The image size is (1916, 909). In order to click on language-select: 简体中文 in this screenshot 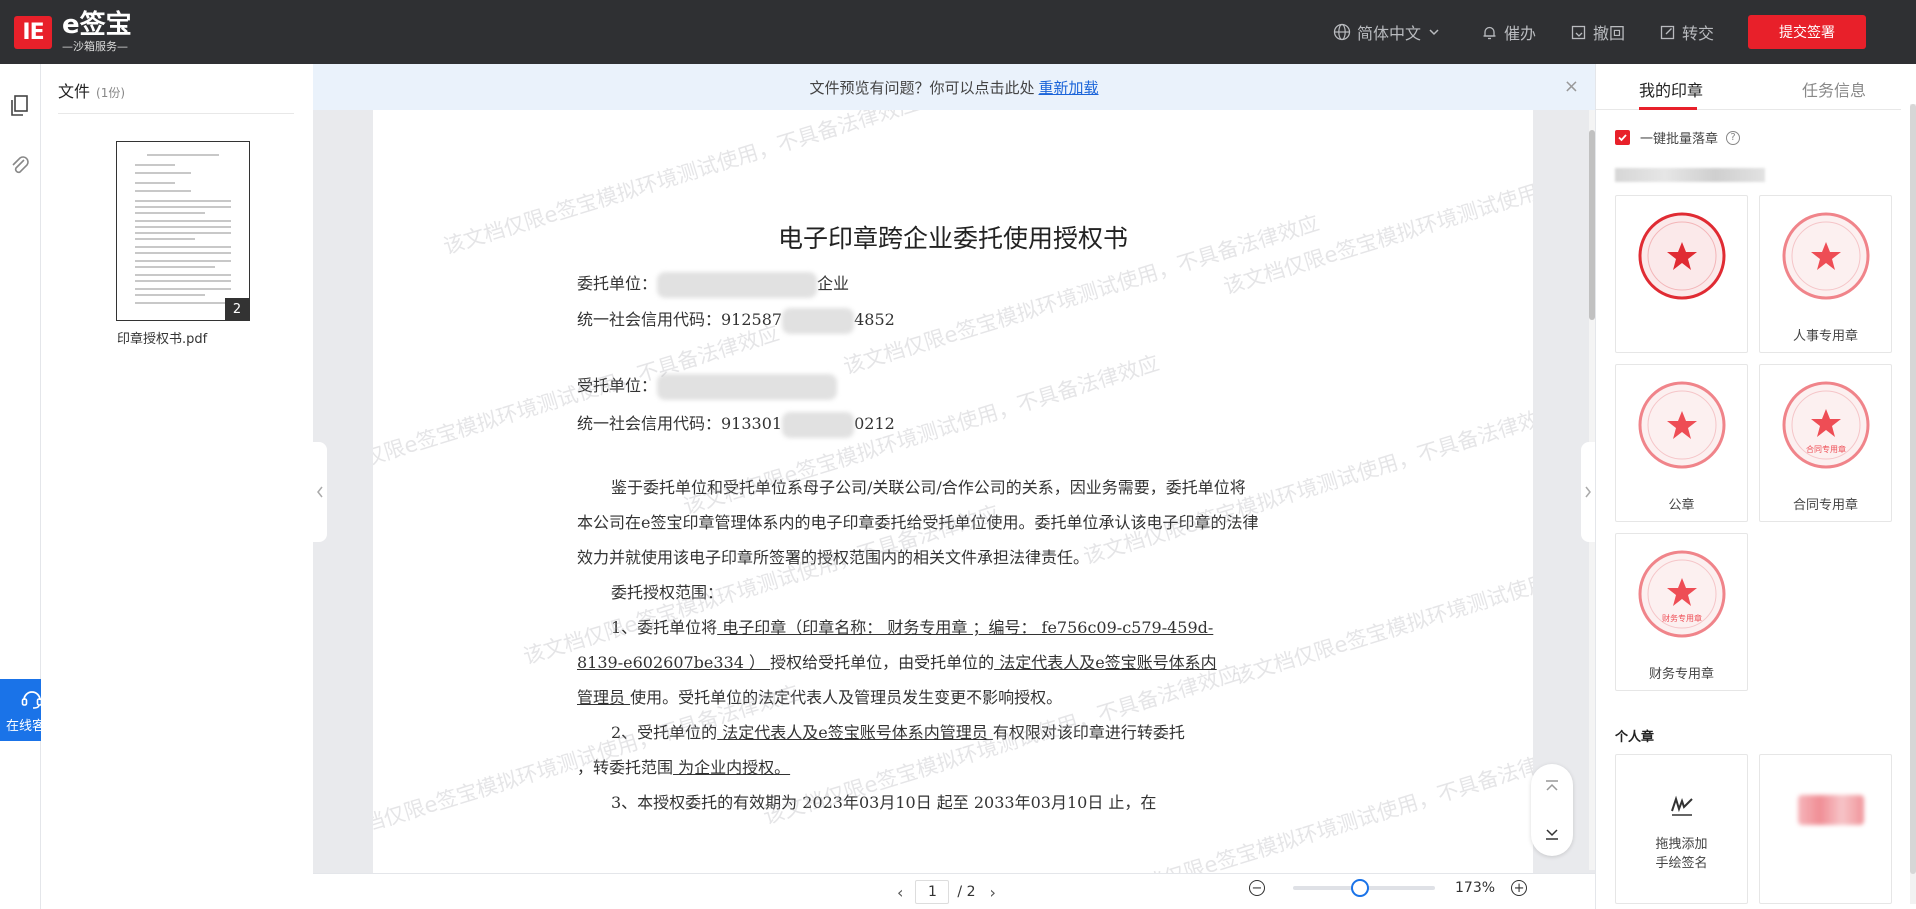, I will do `click(1390, 32)`.